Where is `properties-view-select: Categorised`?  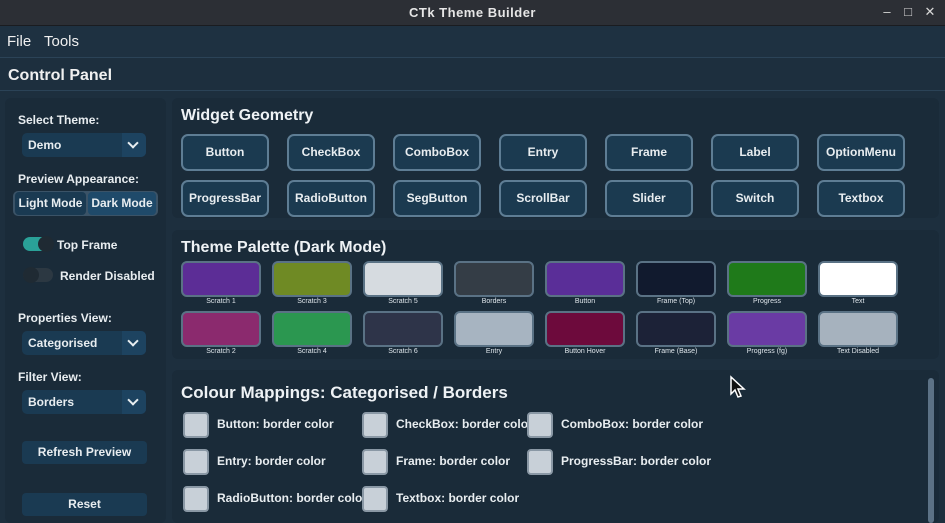
properties-view-select: Categorised is located at coordinates (84, 343).